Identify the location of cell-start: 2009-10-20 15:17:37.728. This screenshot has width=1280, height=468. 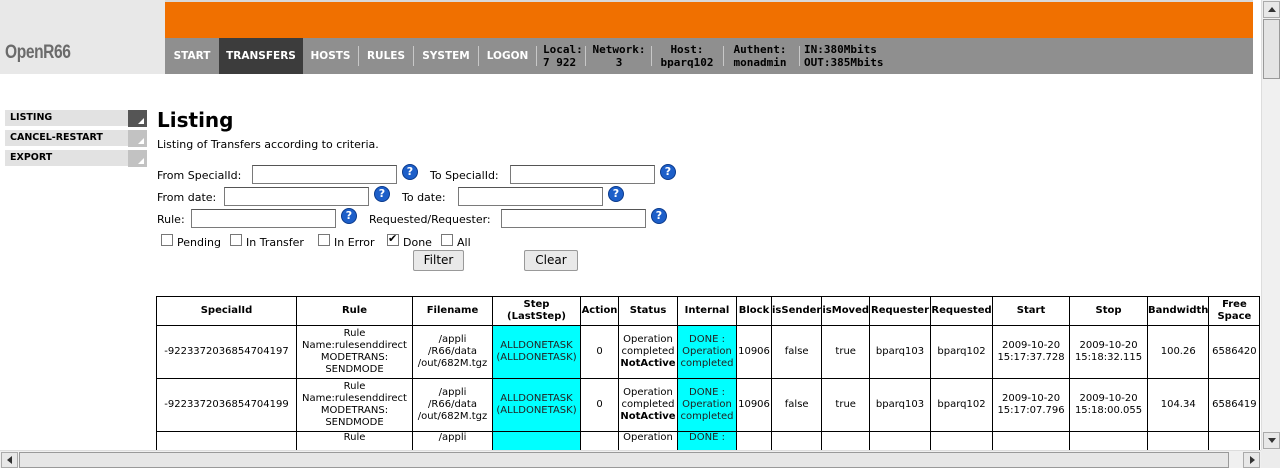
(1031, 352).